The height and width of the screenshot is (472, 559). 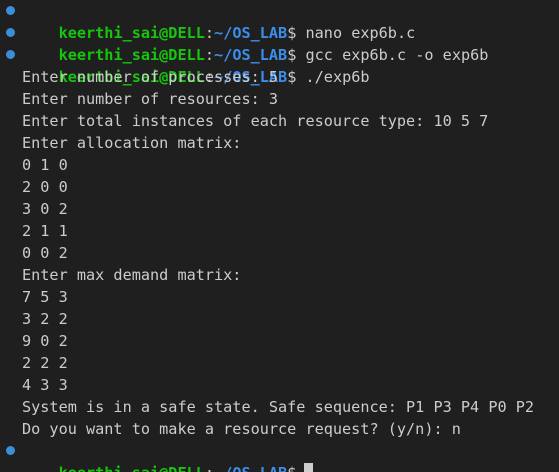 I want to click on prompt-user-host: keerthi_sai@DELL, so click(x=132, y=468).